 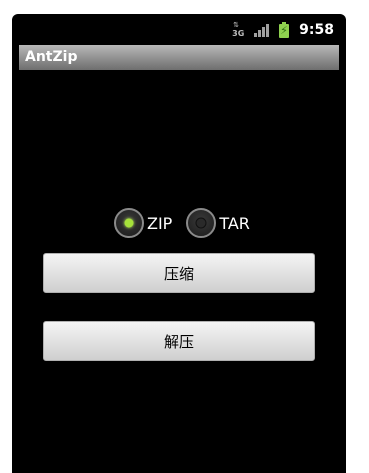 I want to click on status-bar: ⇅ 3G ⚡ 9:58, so click(x=179, y=31).